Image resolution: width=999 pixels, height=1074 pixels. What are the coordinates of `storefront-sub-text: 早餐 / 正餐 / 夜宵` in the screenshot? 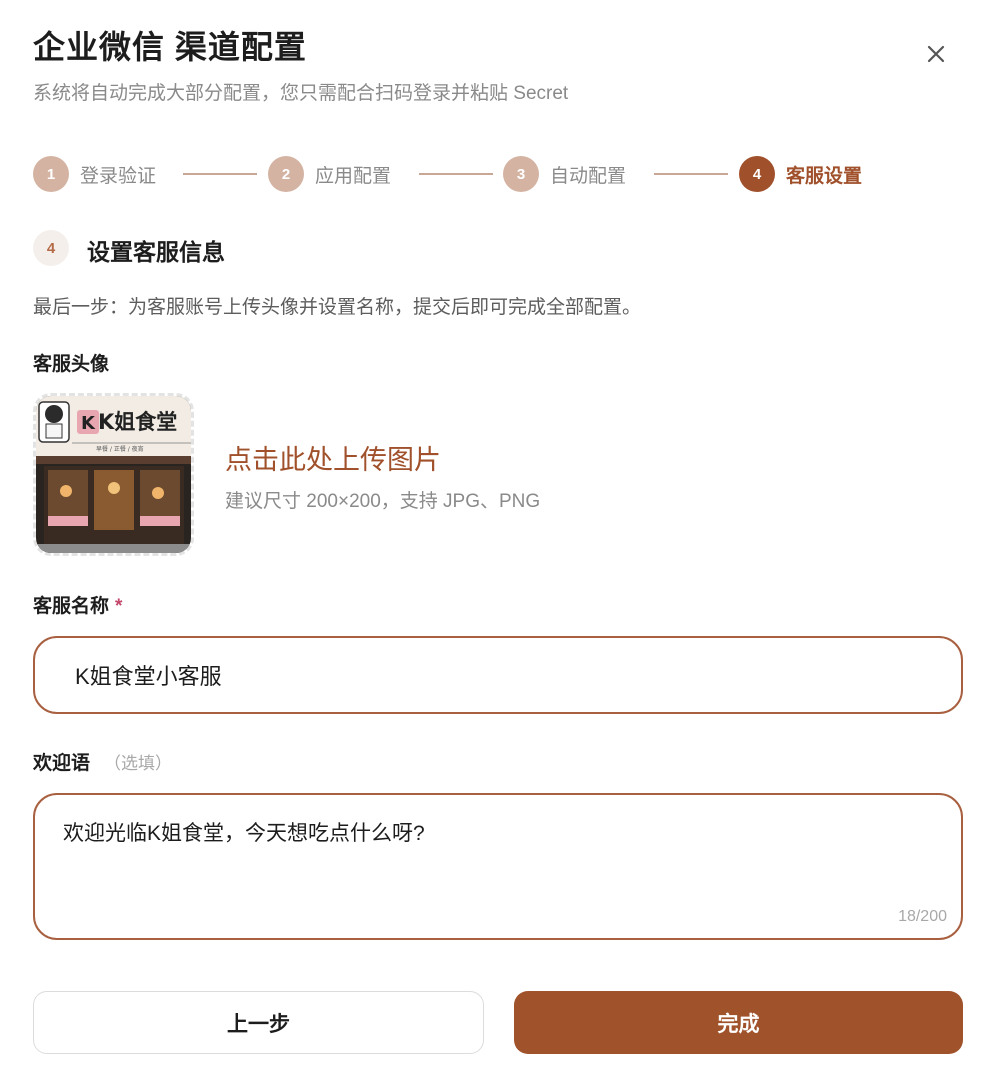 It's located at (120, 449).